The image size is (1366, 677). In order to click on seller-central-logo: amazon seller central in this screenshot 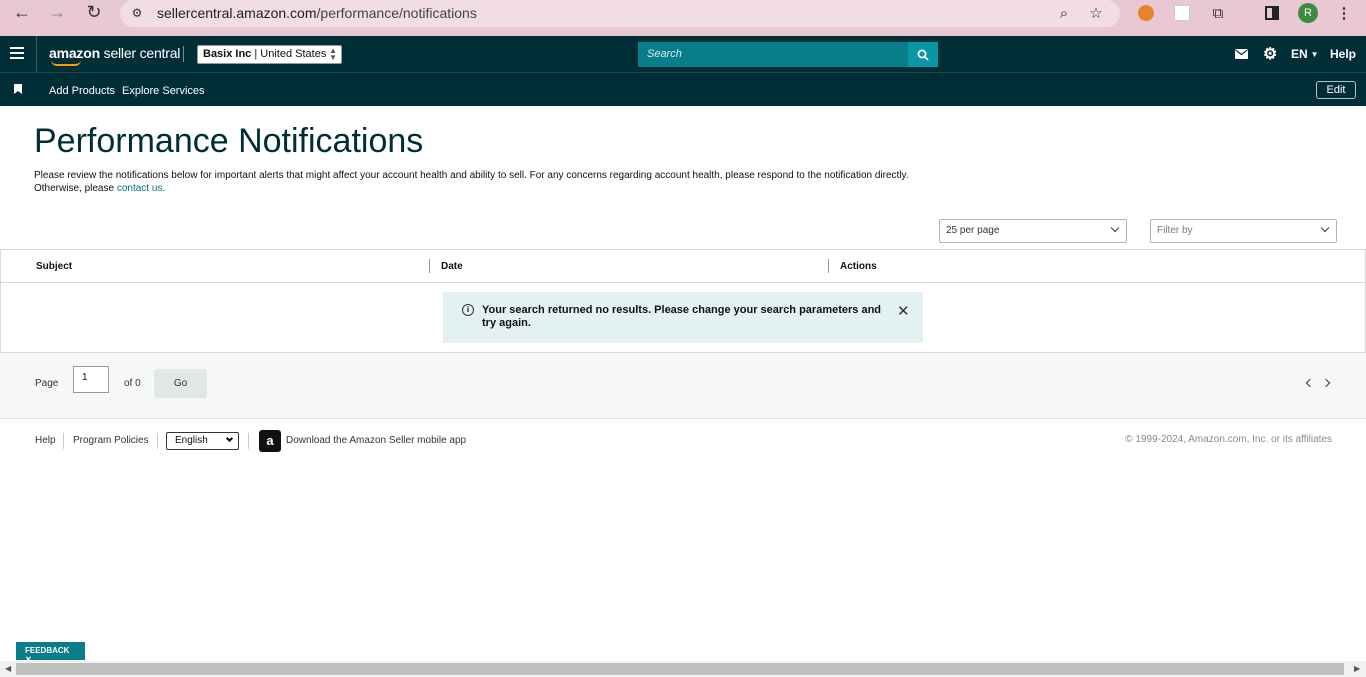, I will do `click(114, 55)`.